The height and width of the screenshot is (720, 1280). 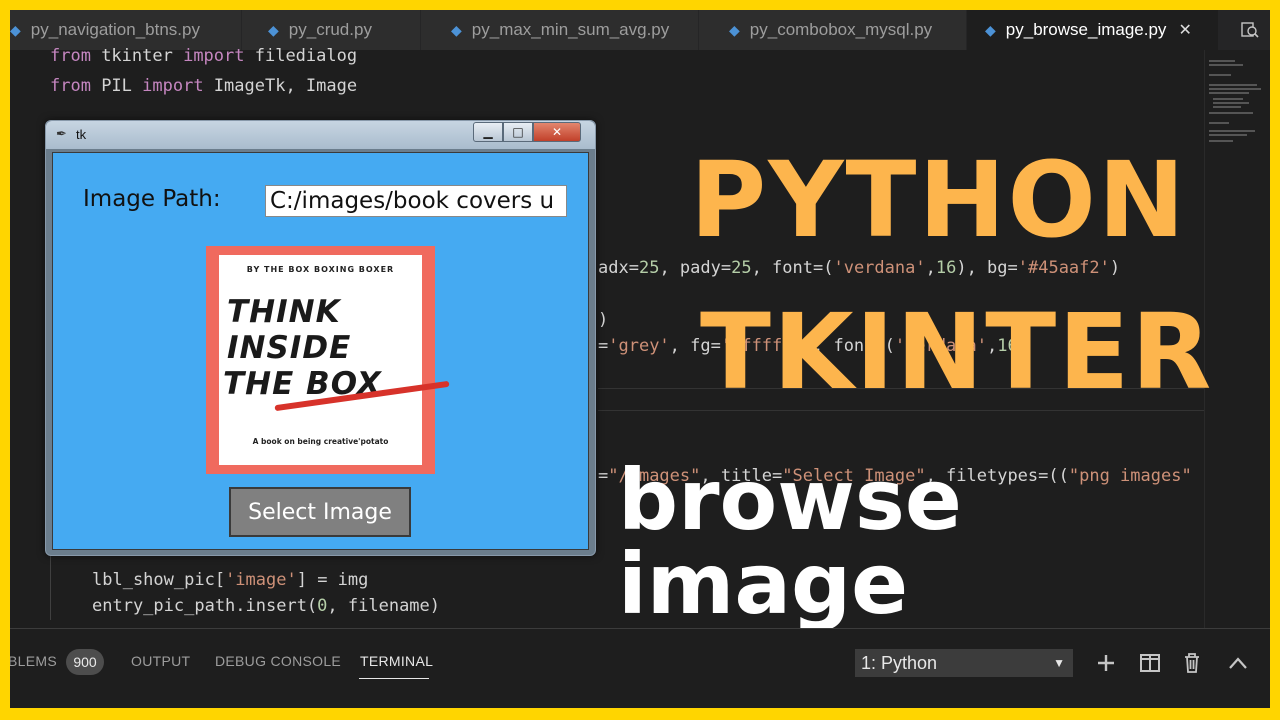 What do you see at coordinates (1150, 663) in the screenshot?
I see `split-terminal-icon` at bounding box center [1150, 663].